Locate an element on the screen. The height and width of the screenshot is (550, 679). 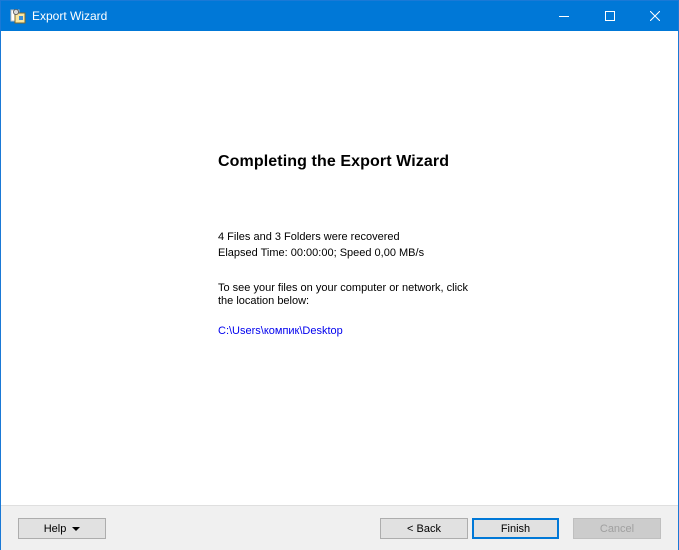
minimize-button is located at coordinates (564, 16).